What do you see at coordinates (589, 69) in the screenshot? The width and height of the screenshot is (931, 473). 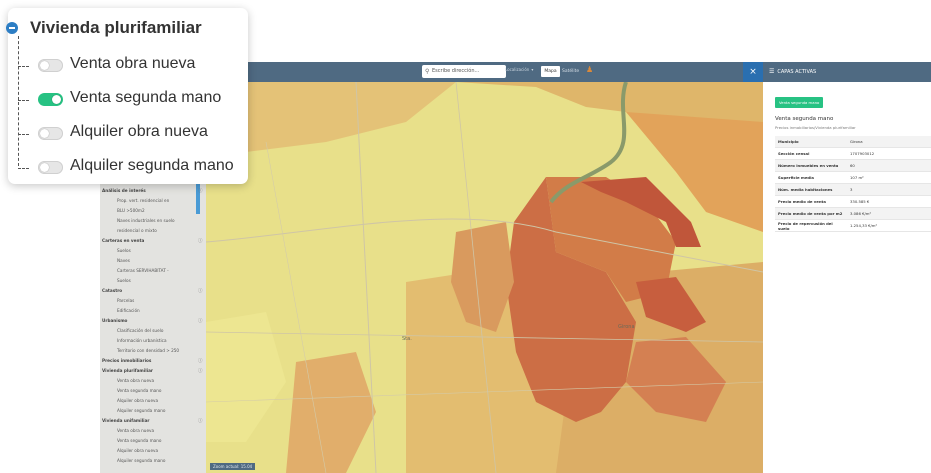 I see `street-view-pegman-icon: ♟` at bounding box center [589, 69].